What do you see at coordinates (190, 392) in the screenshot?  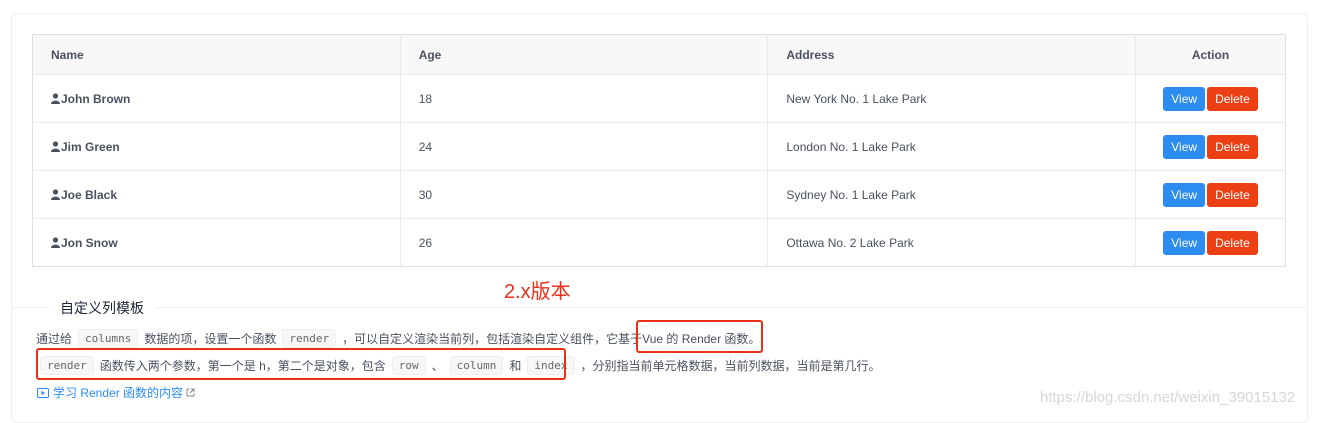 I see `external-link-icon` at bounding box center [190, 392].